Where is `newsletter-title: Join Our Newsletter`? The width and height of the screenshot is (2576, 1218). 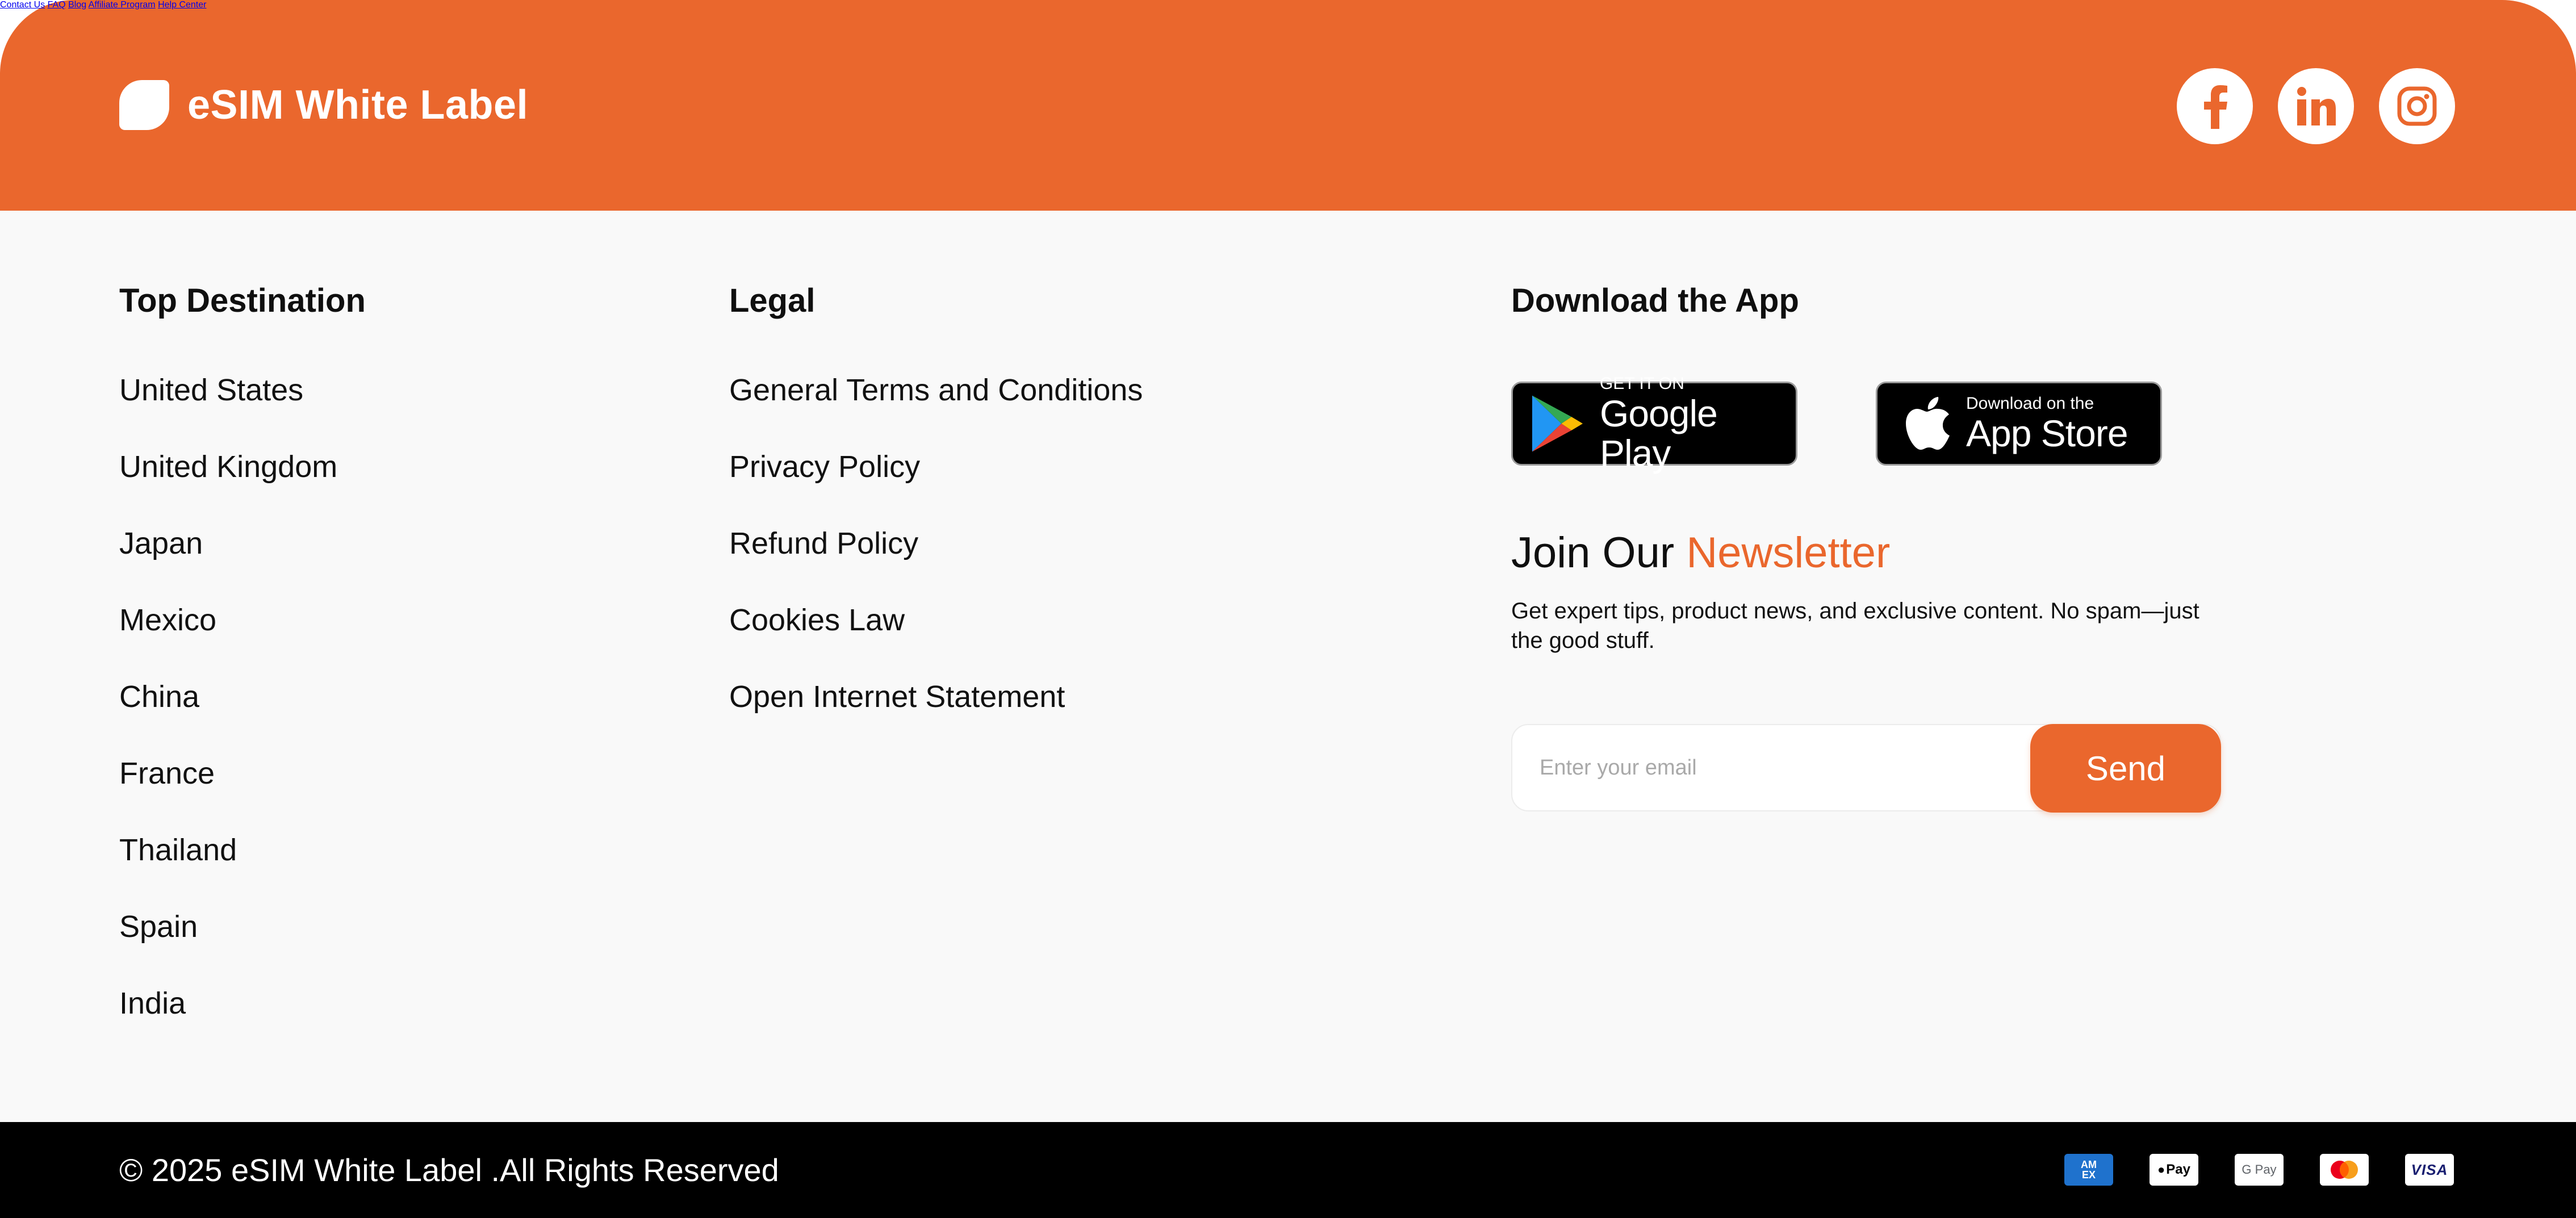
newsletter-title: Join Our Newsletter is located at coordinates (1700, 552).